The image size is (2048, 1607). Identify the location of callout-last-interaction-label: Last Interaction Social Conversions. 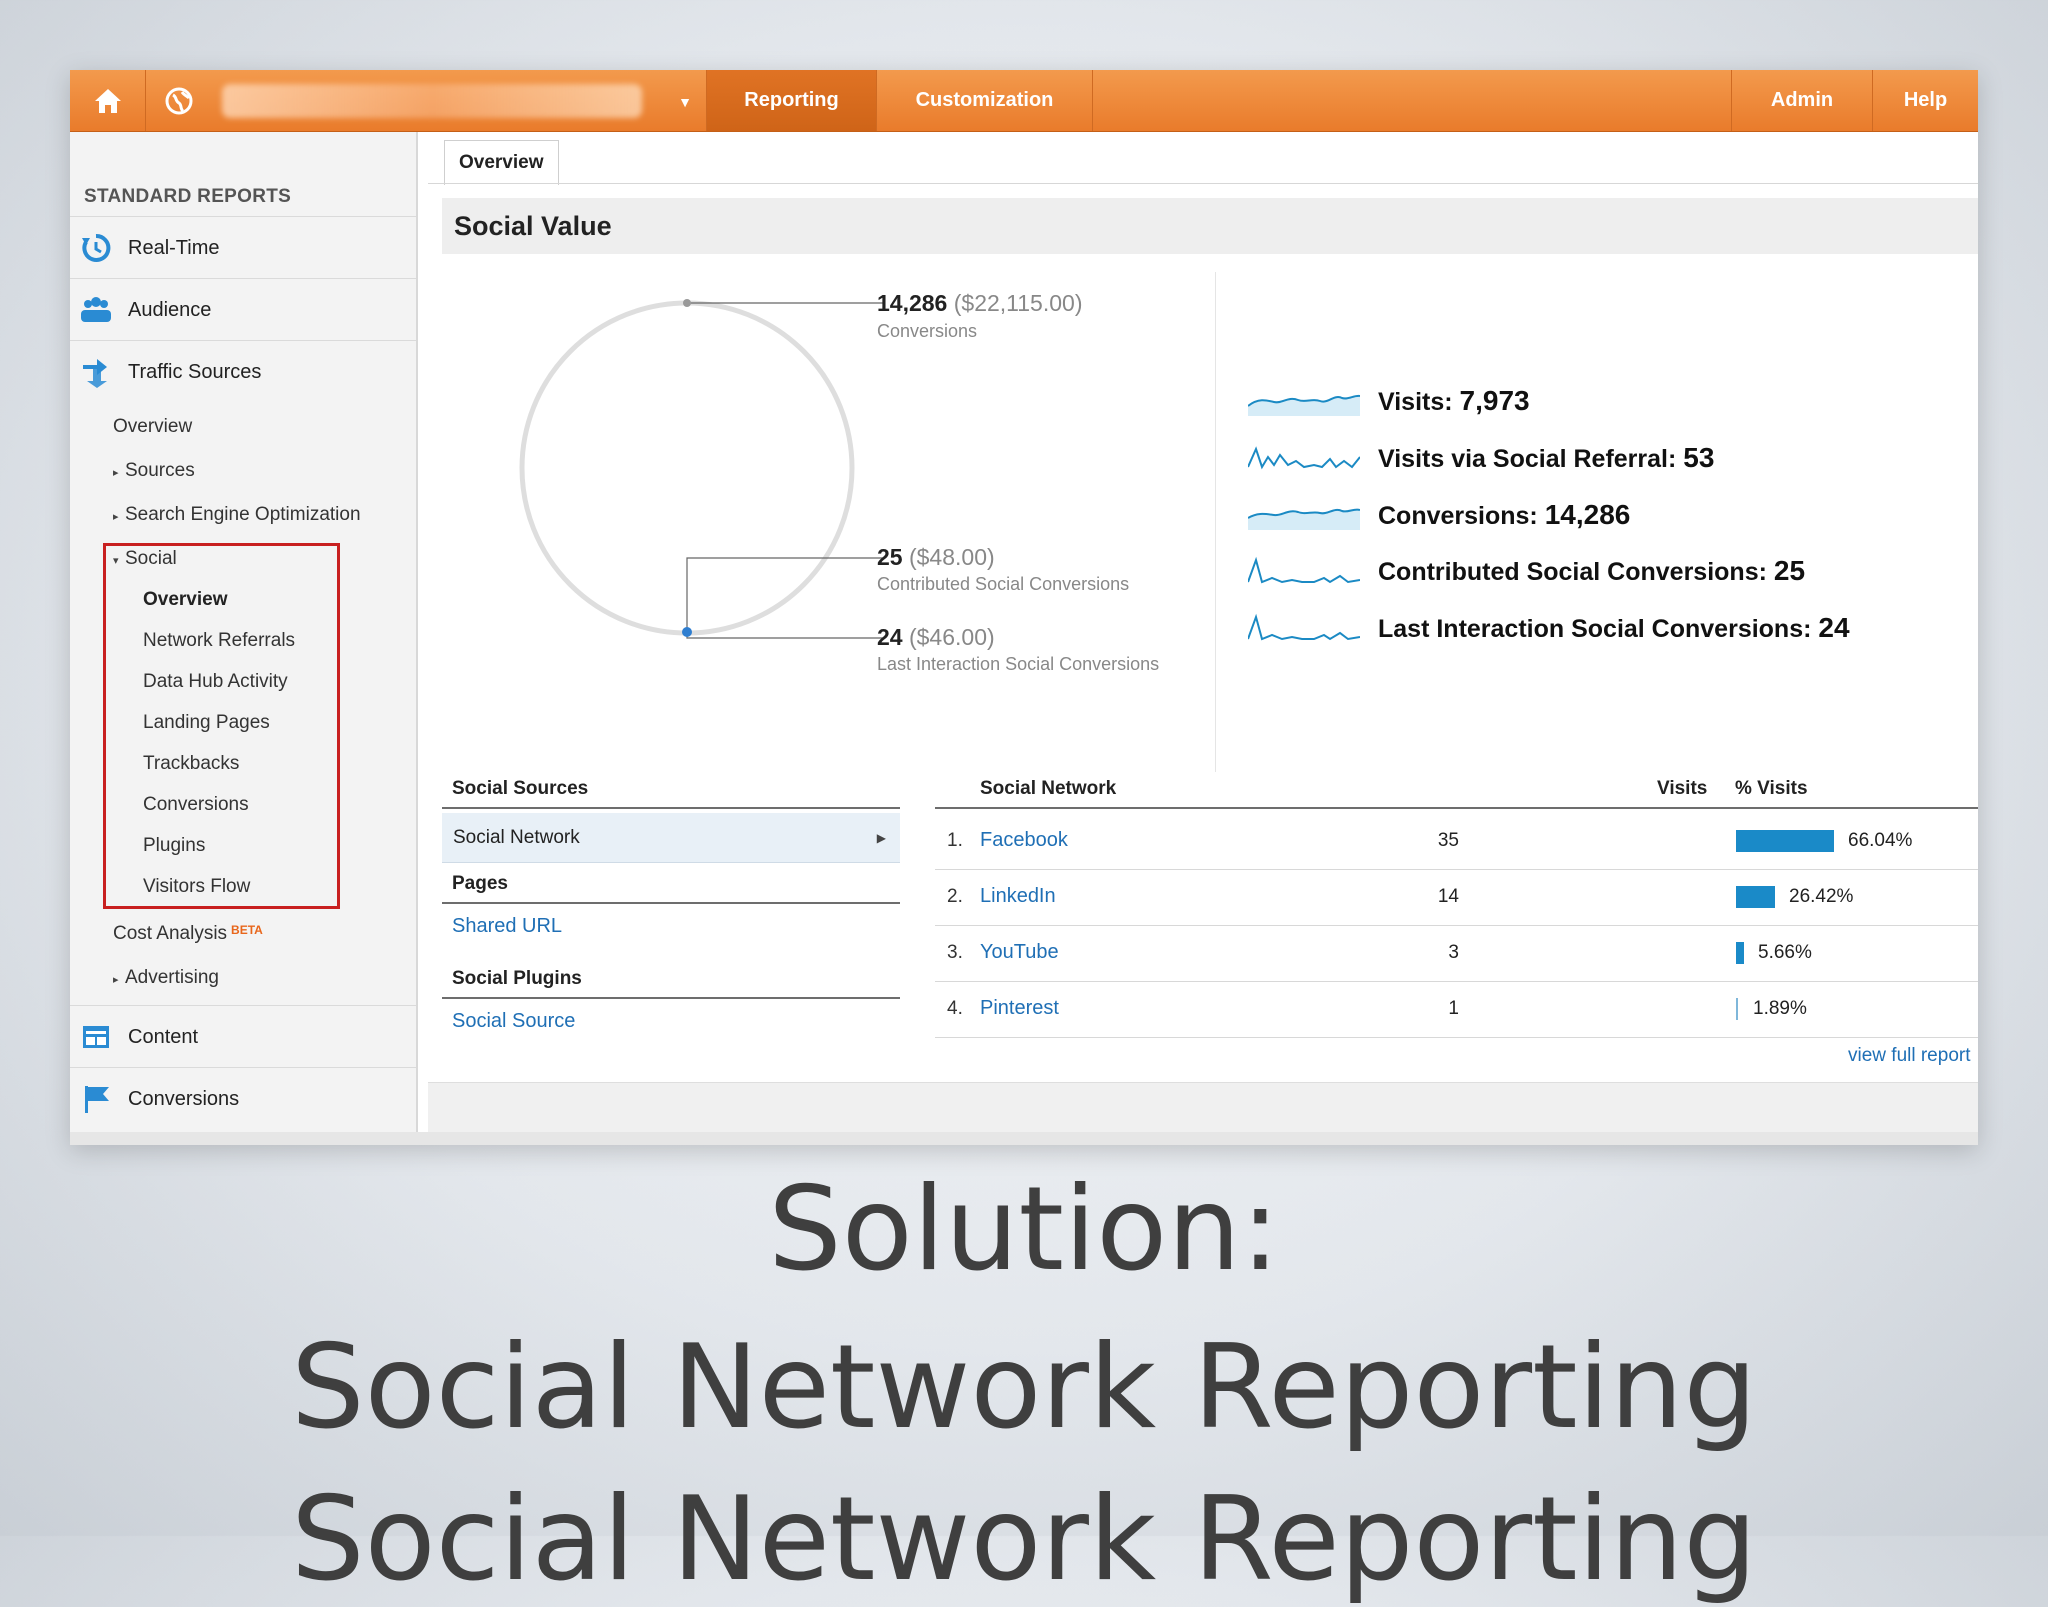
(1018, 664).